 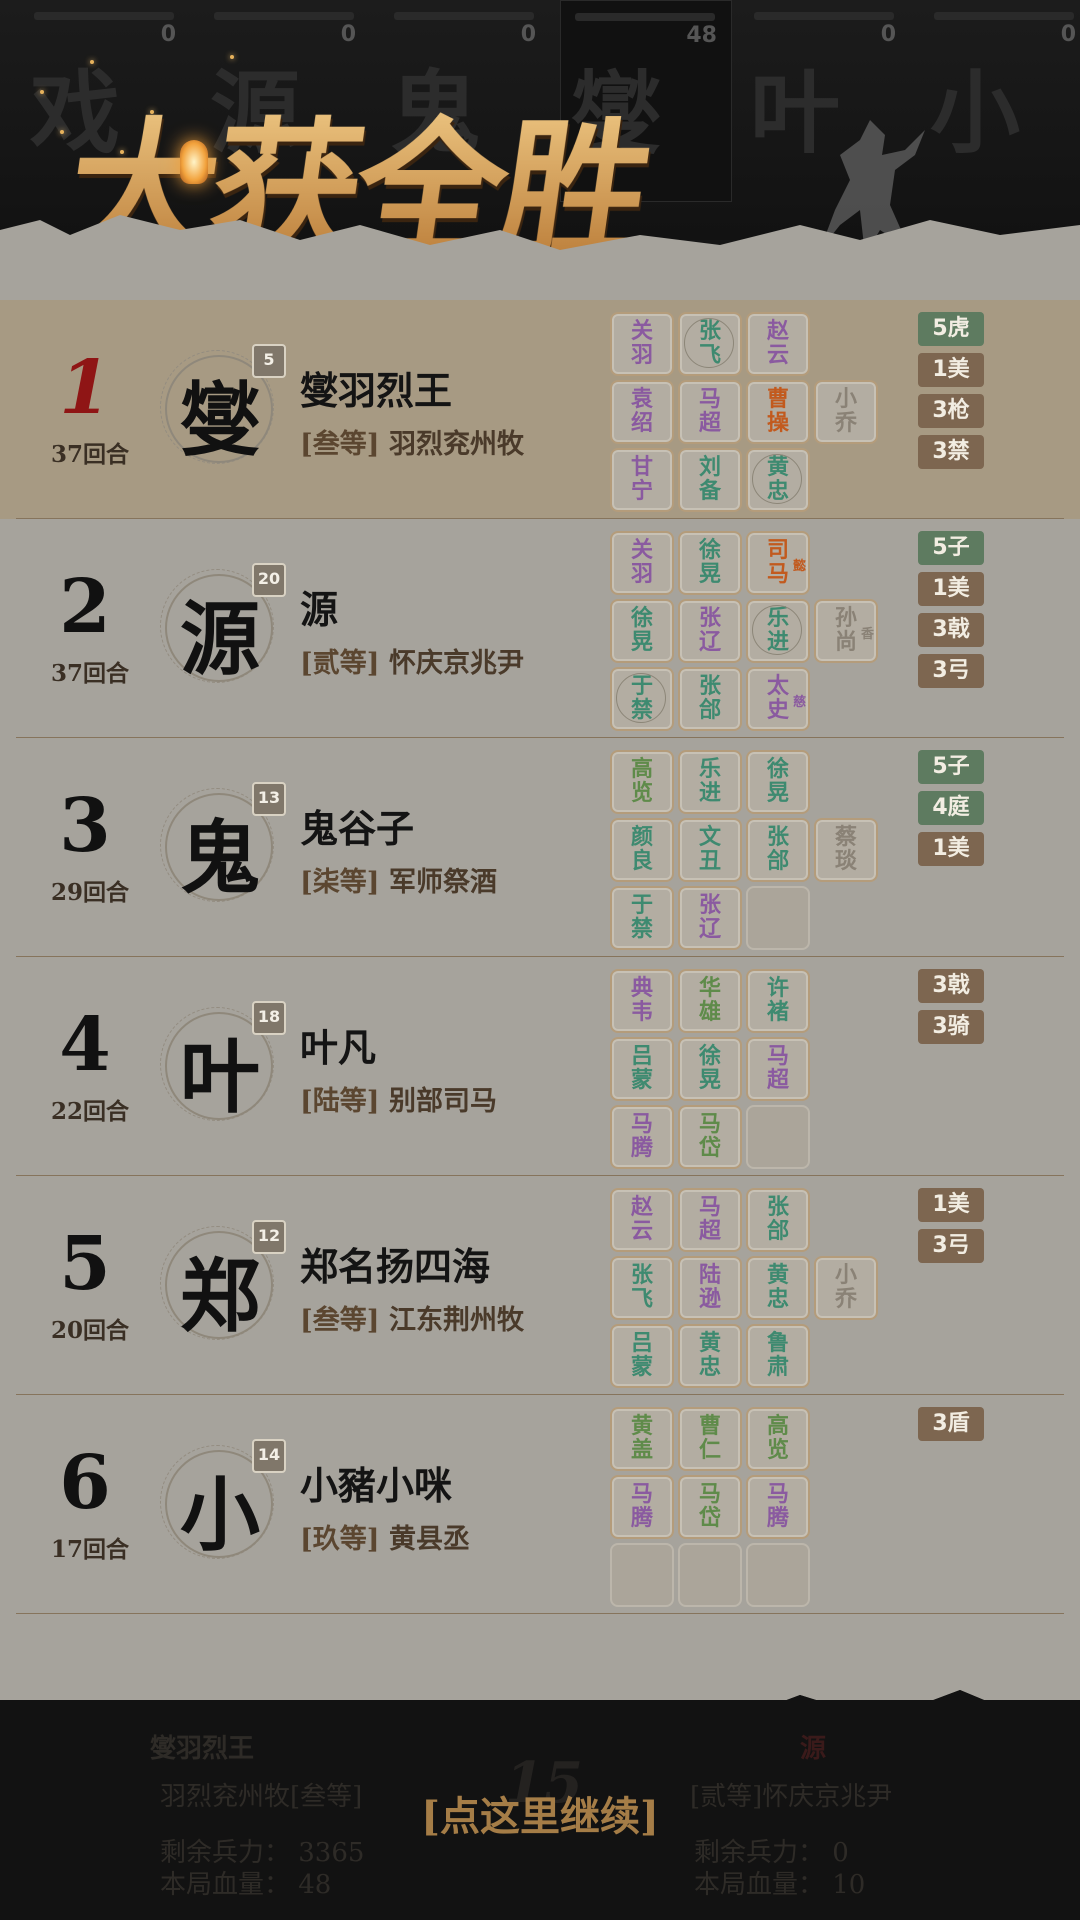 I want to click on continue-button: [点这里继续], so click(x=540, y=1813).